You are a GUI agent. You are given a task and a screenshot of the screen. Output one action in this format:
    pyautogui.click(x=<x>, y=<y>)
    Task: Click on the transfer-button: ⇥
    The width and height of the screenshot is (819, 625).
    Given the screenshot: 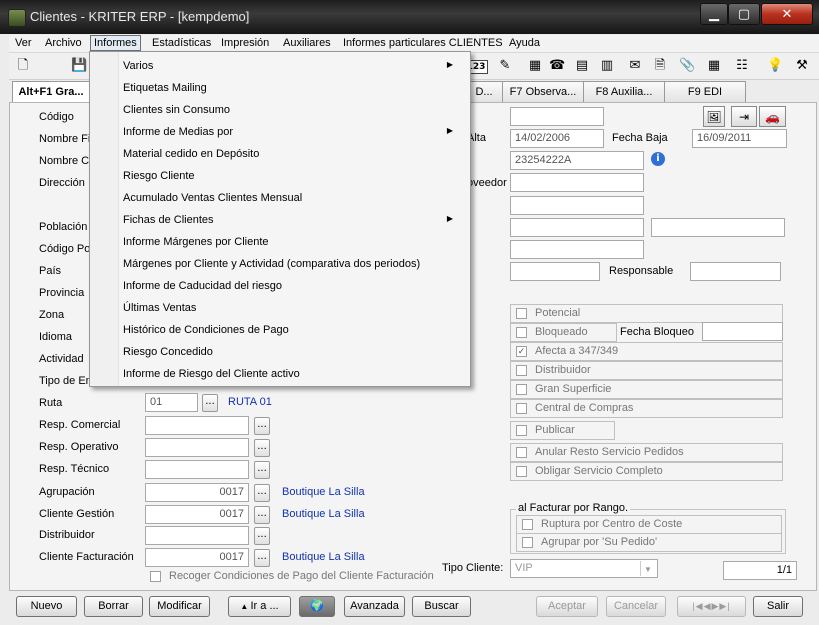 What is the action you would take?
    pyautogui.click(x=744, y=116)
    